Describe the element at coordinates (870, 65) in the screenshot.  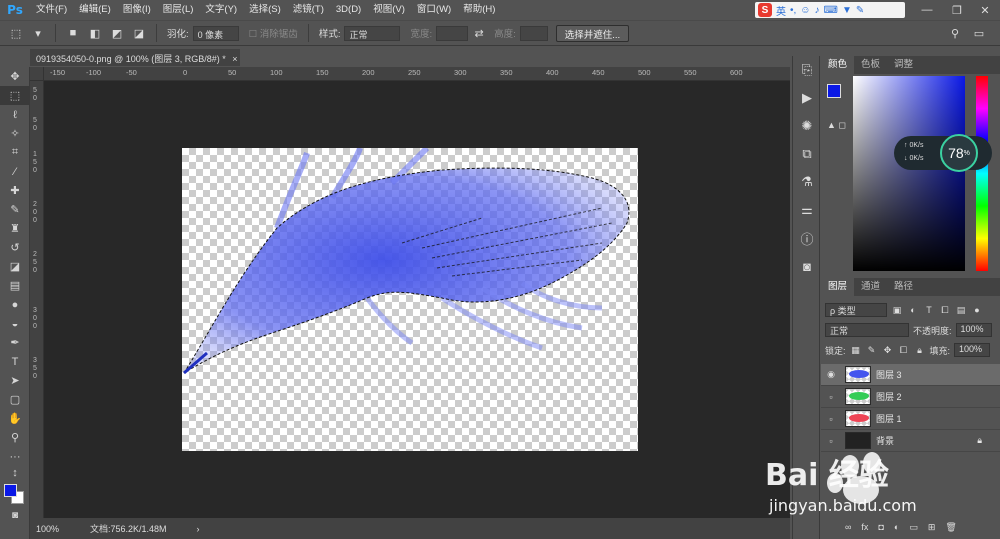
I see `tab-swatches: 色板` at that location.